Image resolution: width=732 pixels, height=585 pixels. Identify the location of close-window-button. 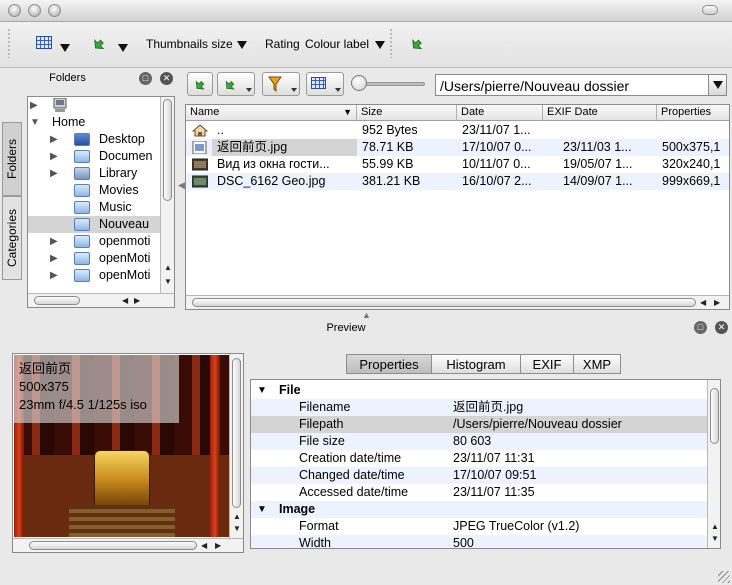
(14, 10).